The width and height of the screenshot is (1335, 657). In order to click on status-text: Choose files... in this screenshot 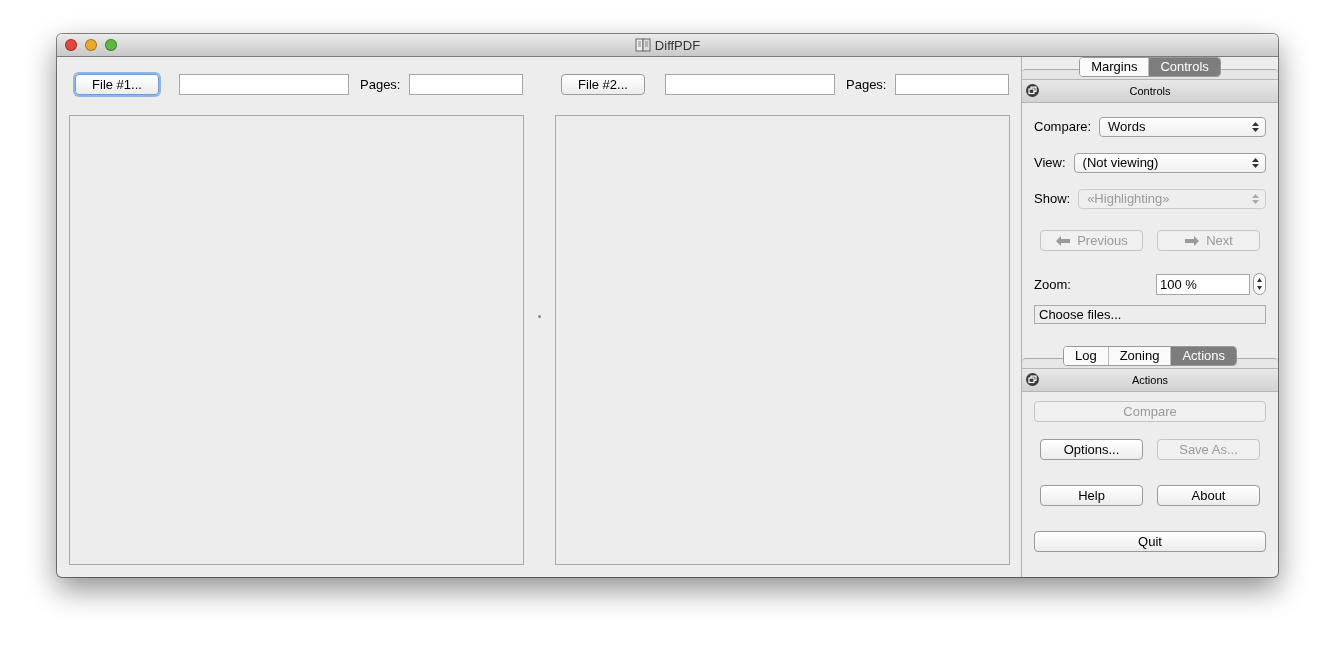, I will do `click(1150, 314)`.